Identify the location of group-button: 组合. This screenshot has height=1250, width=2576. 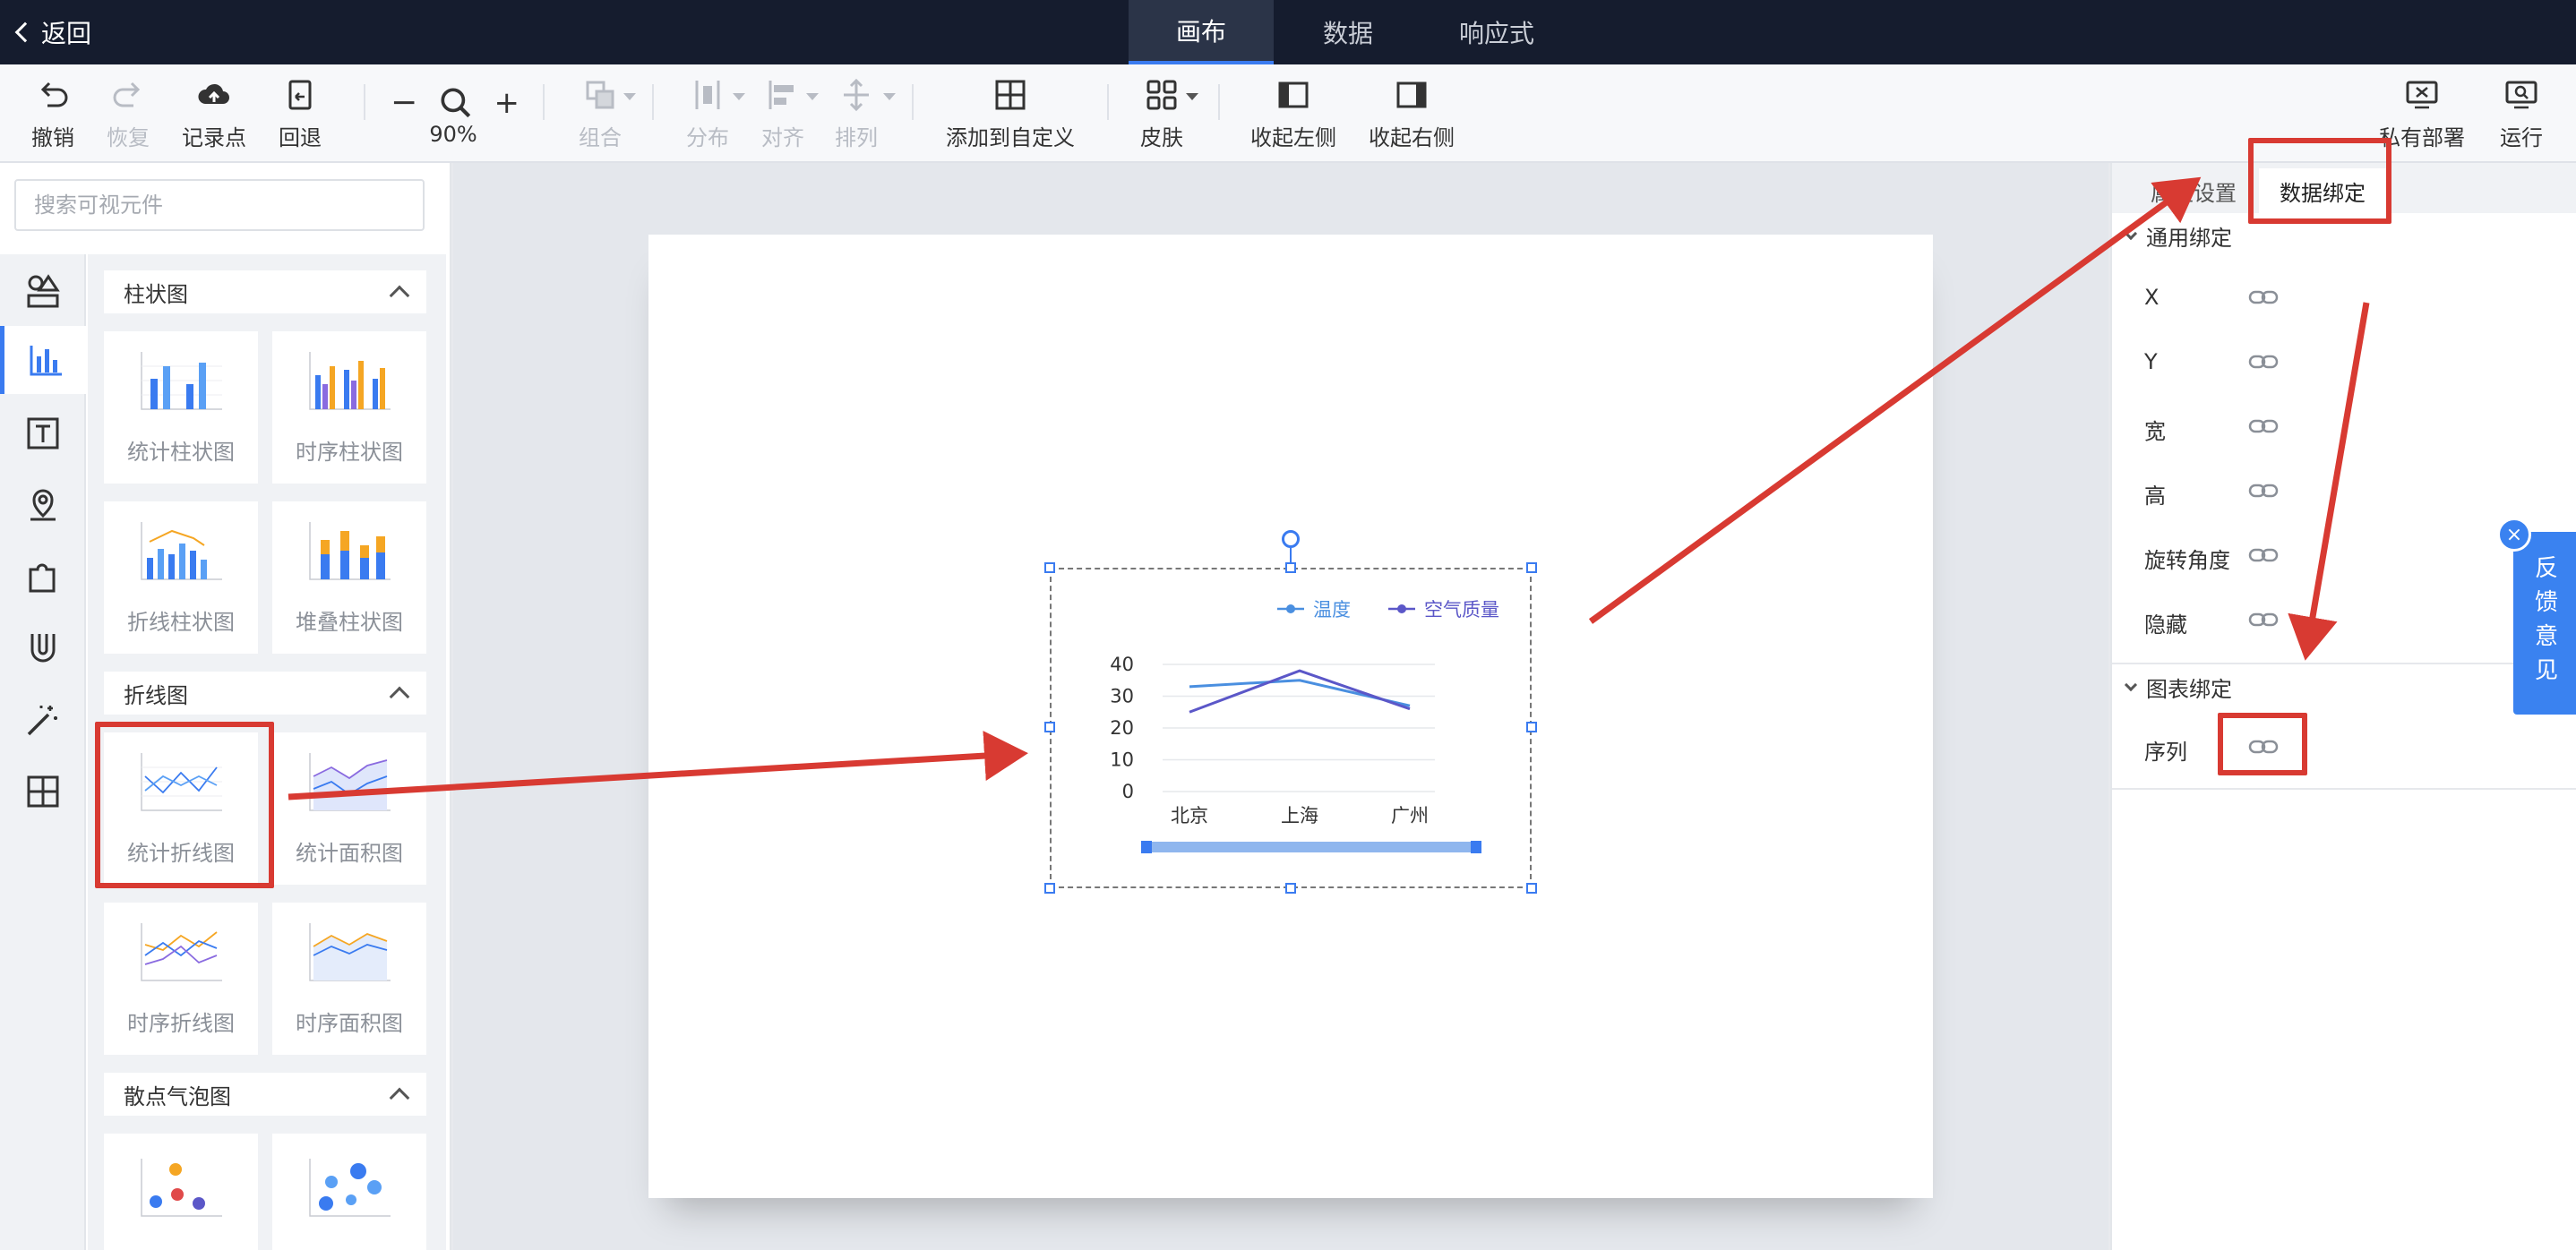
(600, 113).